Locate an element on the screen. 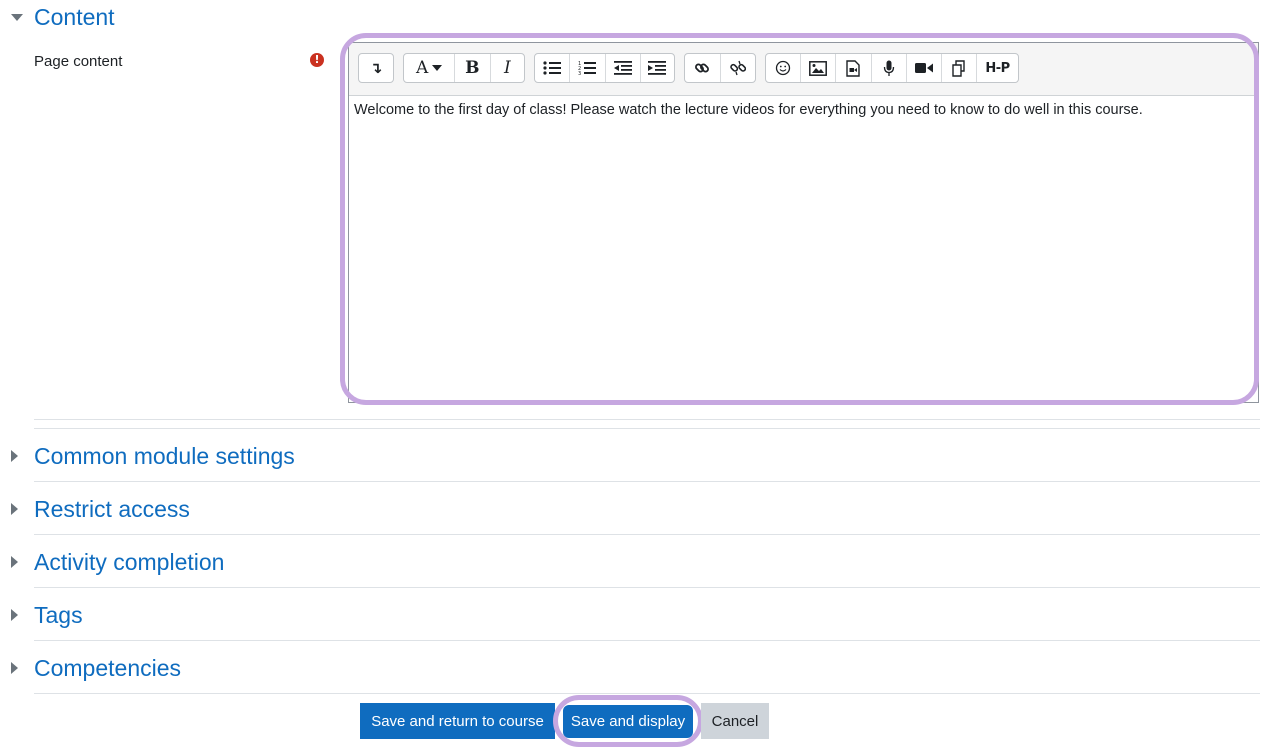 The image size is (1272, 752). section-activity-completion-title: Activity completion is located at coordinates (129, 562).